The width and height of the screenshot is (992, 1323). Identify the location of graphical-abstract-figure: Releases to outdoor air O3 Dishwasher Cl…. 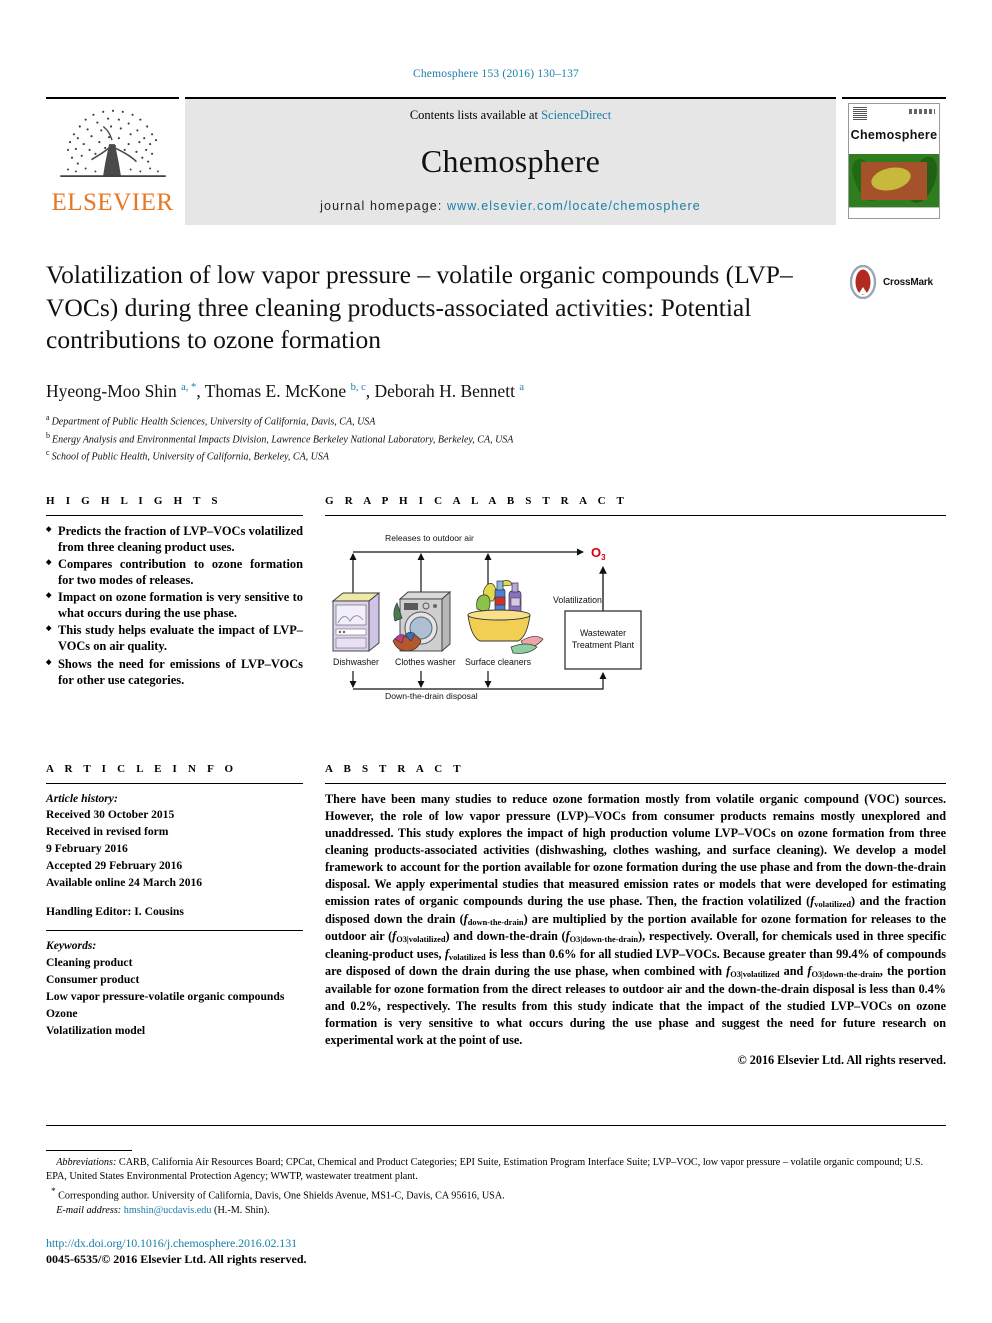
(635, 613).